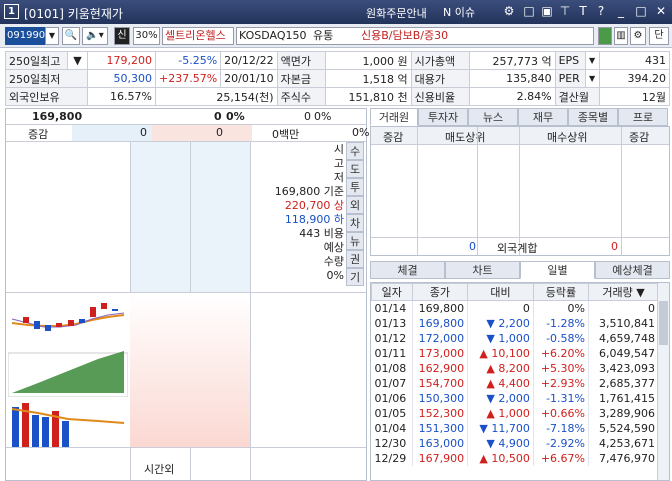 Image resolution: width=672 pixels, height=481 pixels. Describe the element at coordinates (557, 270) in the screenshot. I see `tab-daily: 일별` at that location.